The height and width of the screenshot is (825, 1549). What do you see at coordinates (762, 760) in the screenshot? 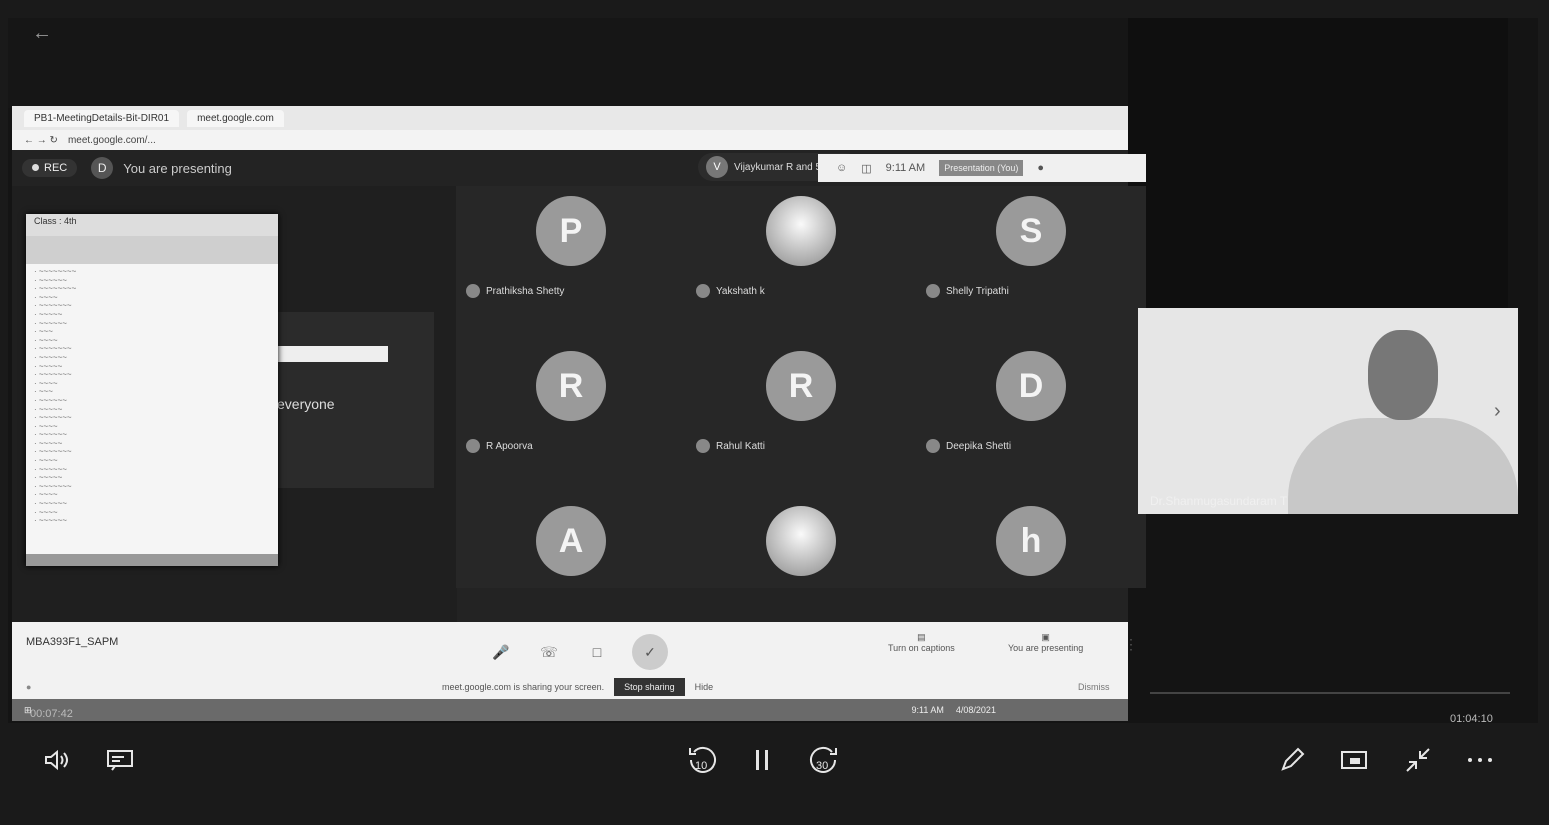
I see `pause-icon` at bounding box center [762, 760].